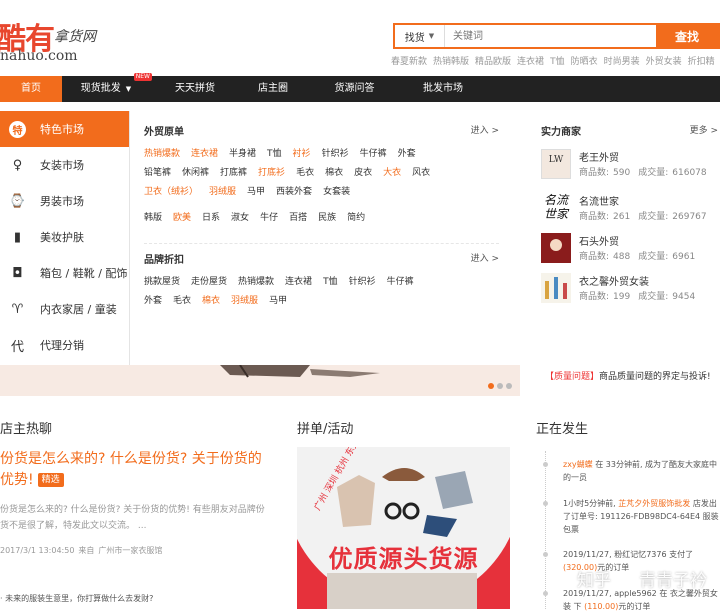 This screenshot has width=720, height=613. Describe the element at coordinates (107, 87) in the screenshot. I see `nav-wholesale: 现货批发 ▼ NEW` at that location.